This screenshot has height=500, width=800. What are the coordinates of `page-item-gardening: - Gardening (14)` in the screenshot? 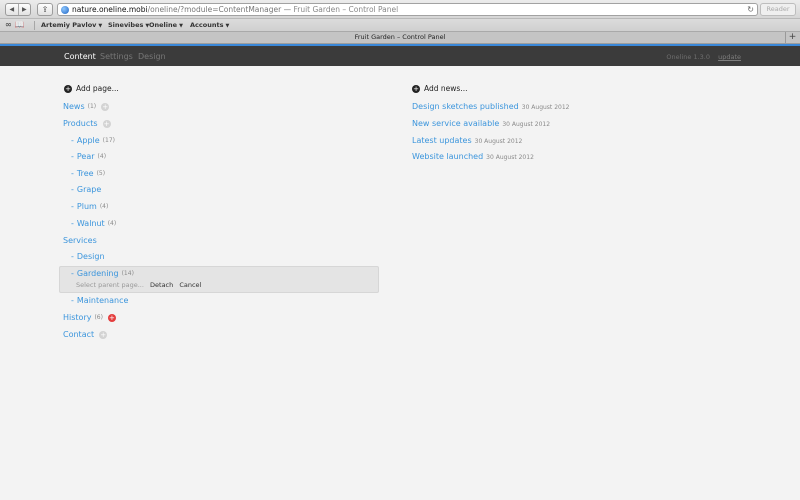 It's located at (102, 274).